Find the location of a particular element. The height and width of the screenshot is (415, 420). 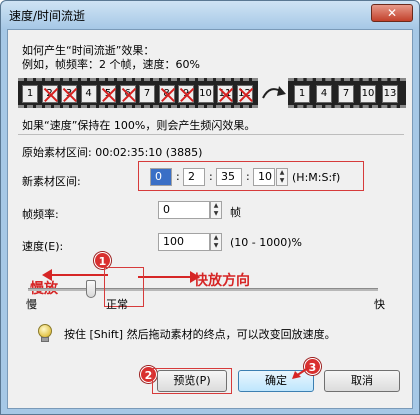

speed-slider-track is located at coordinates (203, 289).